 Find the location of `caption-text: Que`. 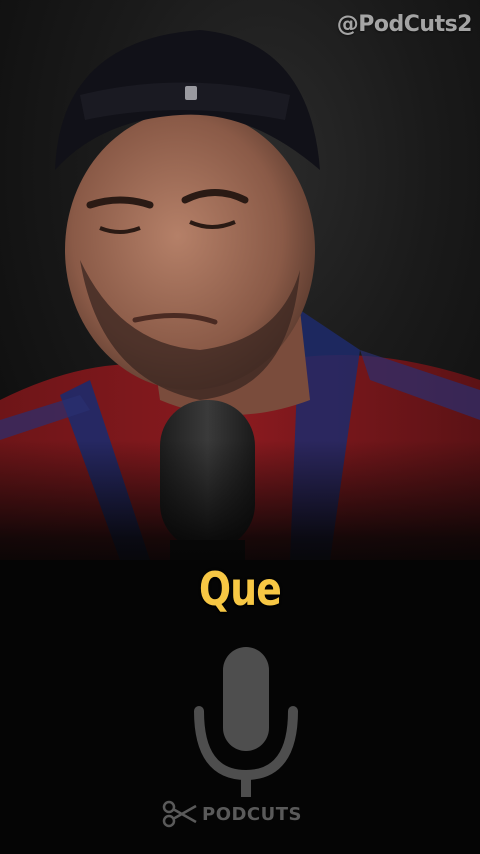

caption-text: Que is located at coordinates (240, 589).